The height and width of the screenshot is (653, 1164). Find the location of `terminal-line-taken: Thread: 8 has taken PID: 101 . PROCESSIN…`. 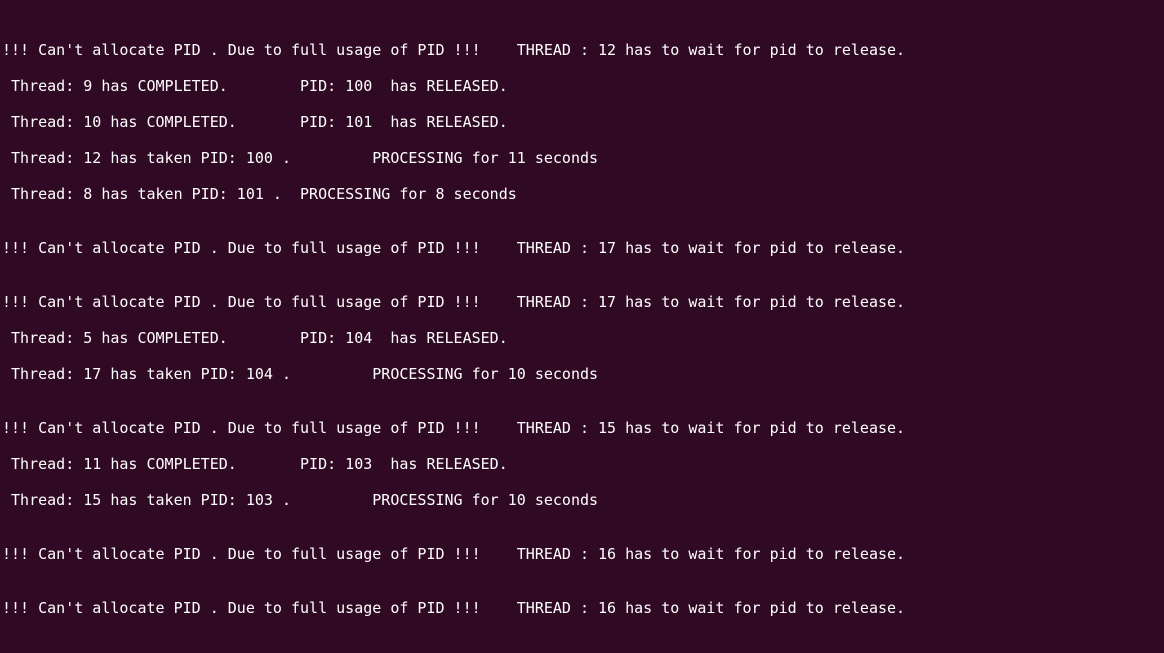

terminal-line-taken: Thread: 8 has taken PID: 101 . PROCESSIN… is located at coordinates (259, 194).